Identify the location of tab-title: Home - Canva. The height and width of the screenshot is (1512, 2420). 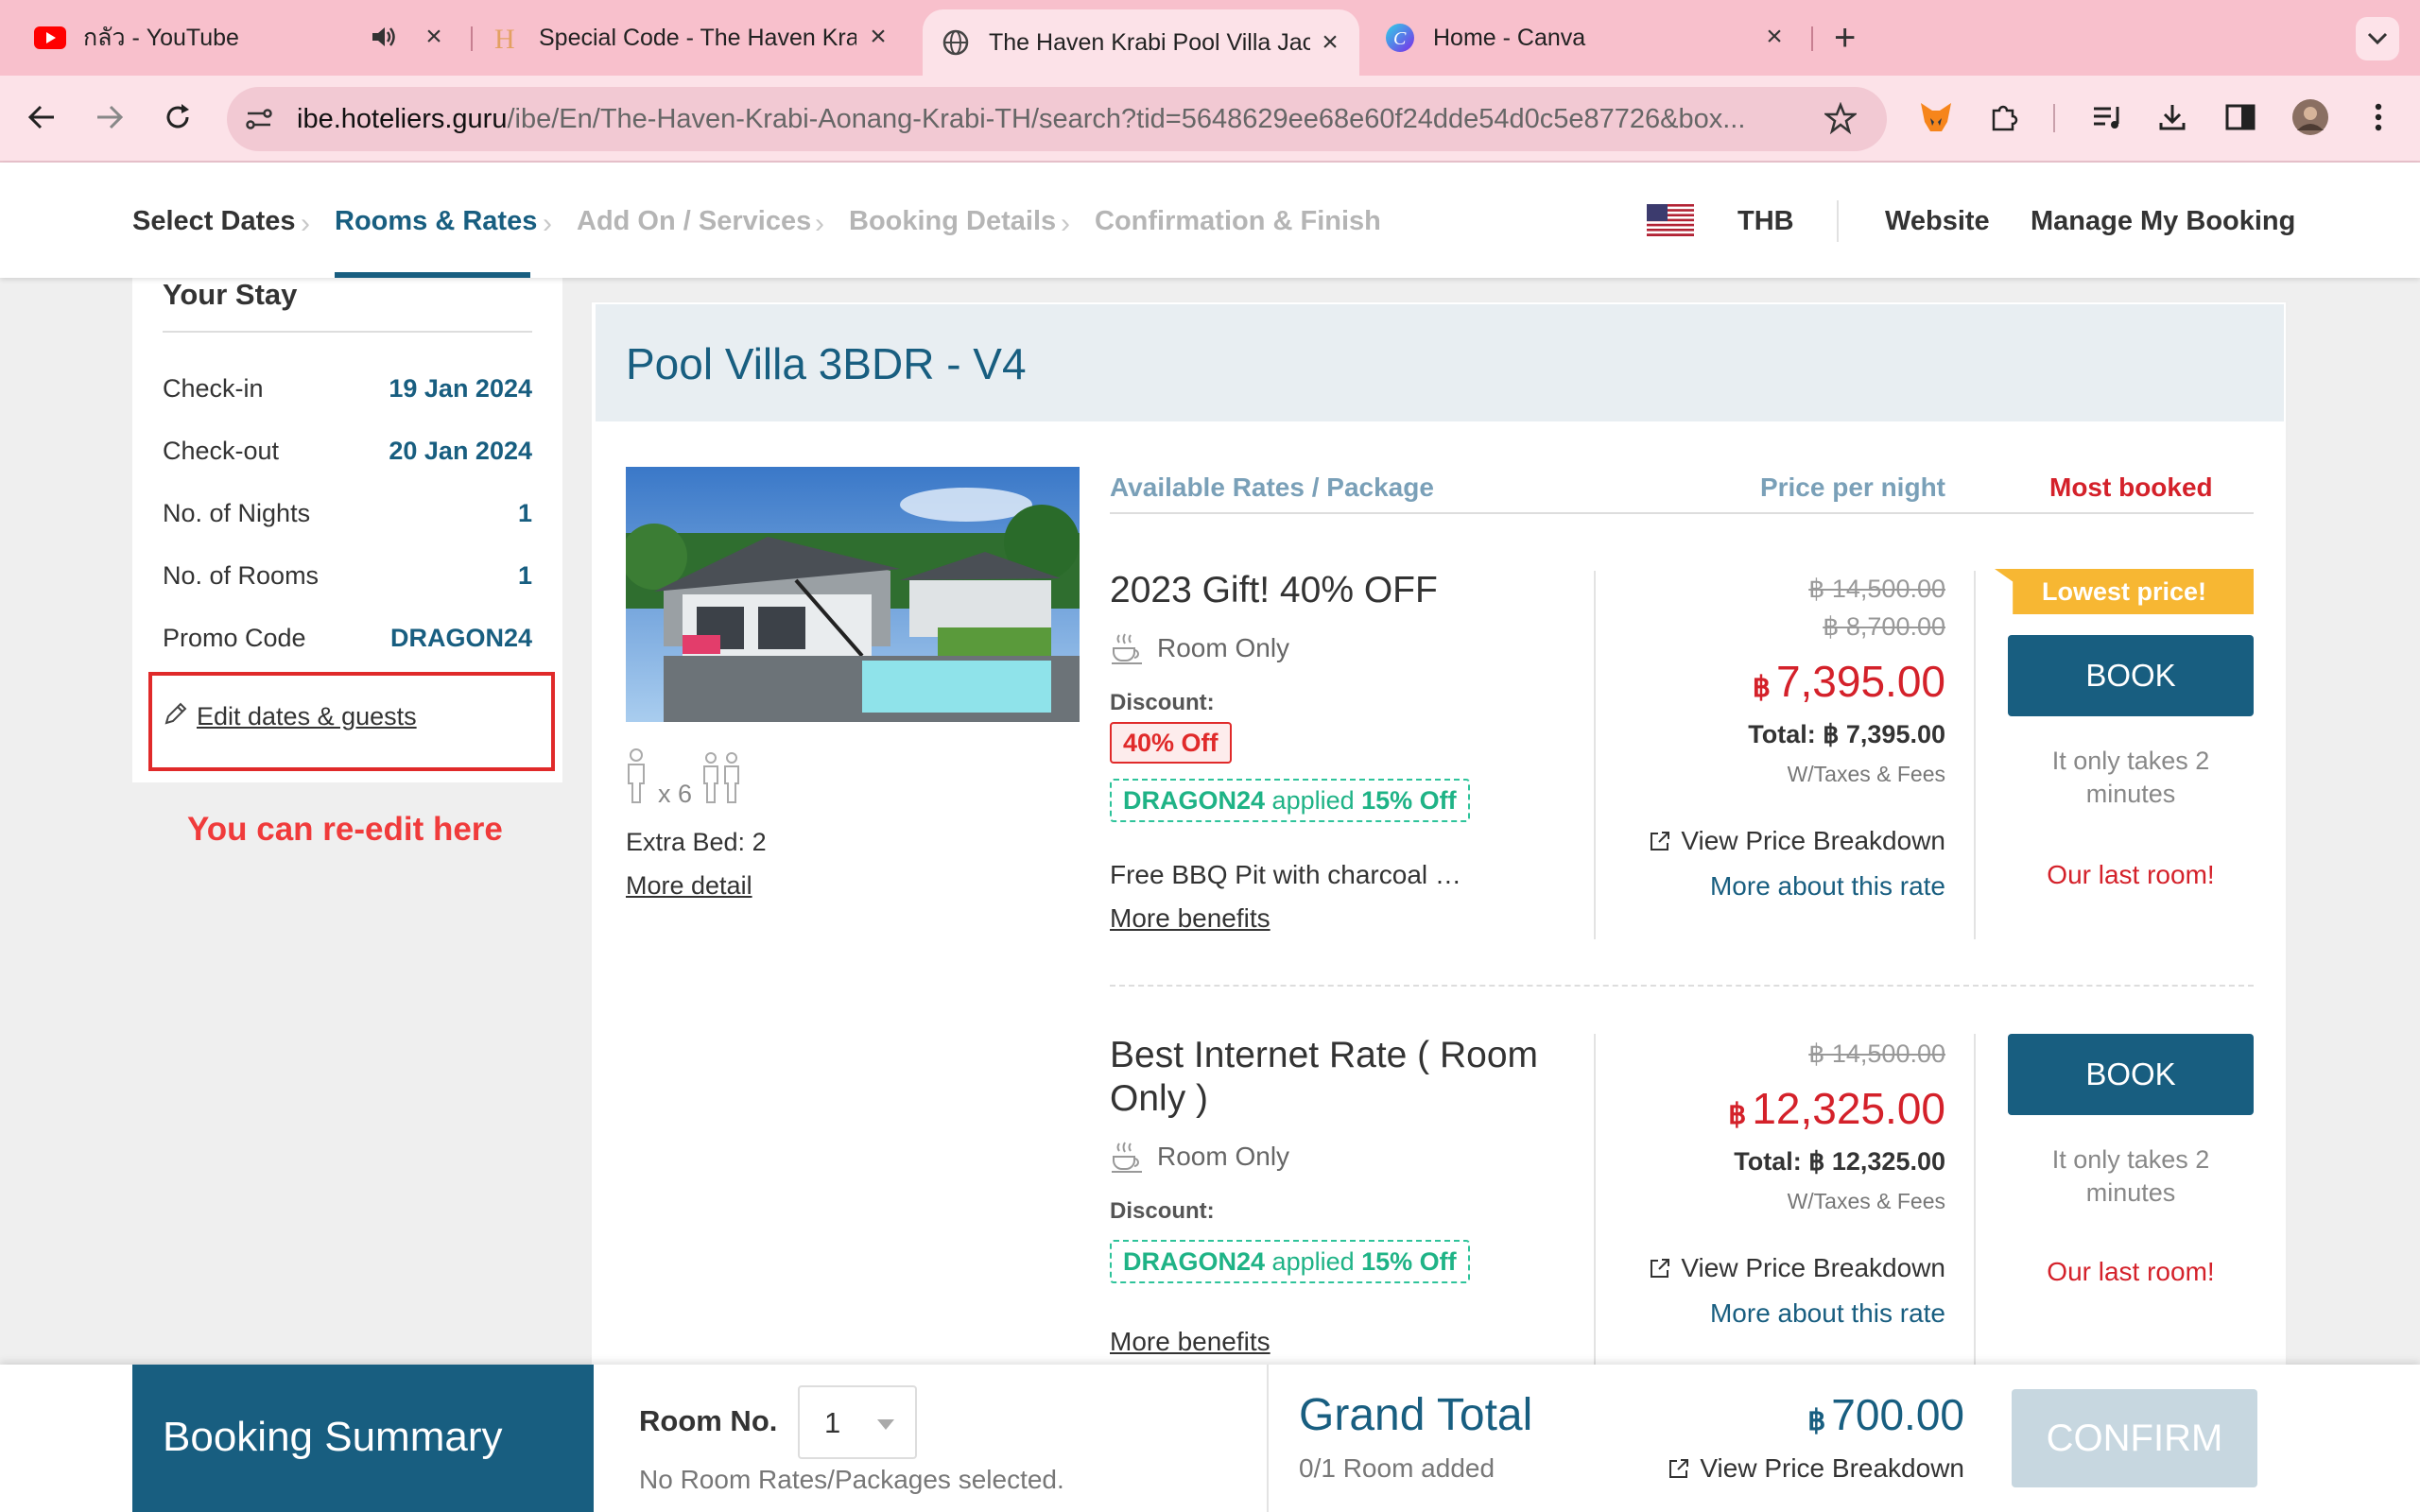
(1509, 37).